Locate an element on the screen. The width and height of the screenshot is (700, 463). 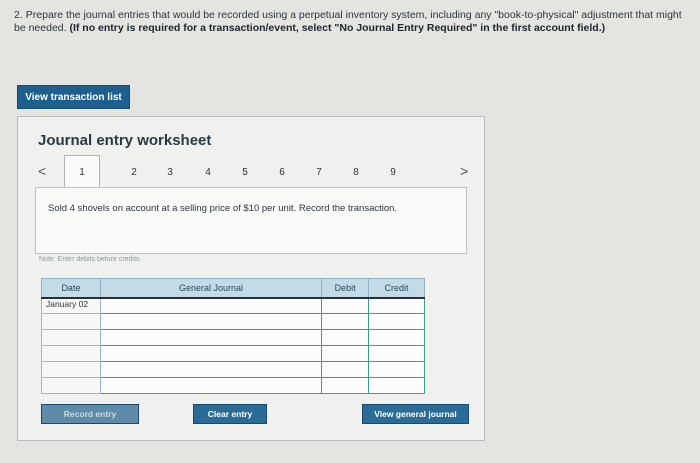
tab-step-9: 9 is located at coordinates (393, 172).